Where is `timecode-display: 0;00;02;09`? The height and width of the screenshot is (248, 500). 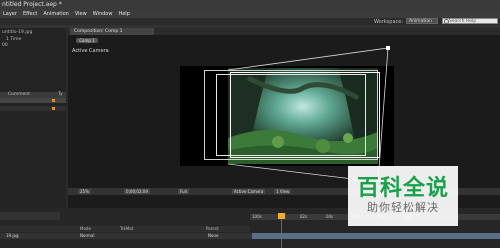
timecode-display: 0;00;02;09 is located at coordinates (137, 191).